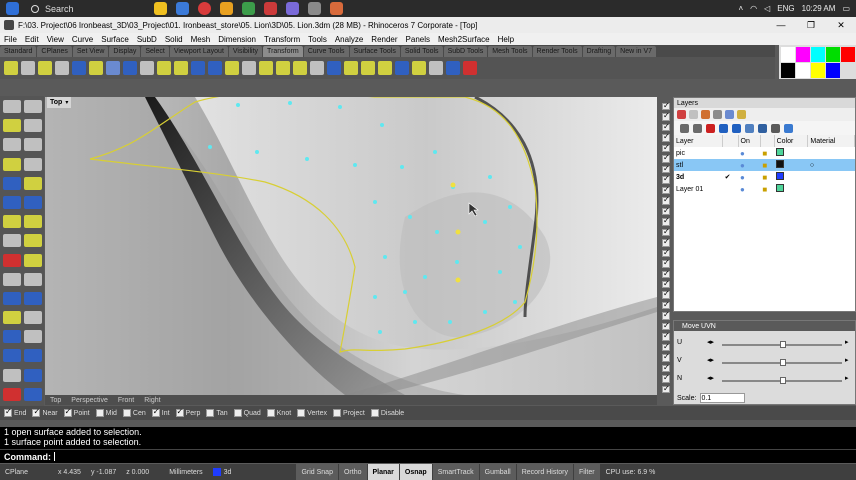 The image size is (856, 480). I want to click on app-icon-opera, so click(204, 8).